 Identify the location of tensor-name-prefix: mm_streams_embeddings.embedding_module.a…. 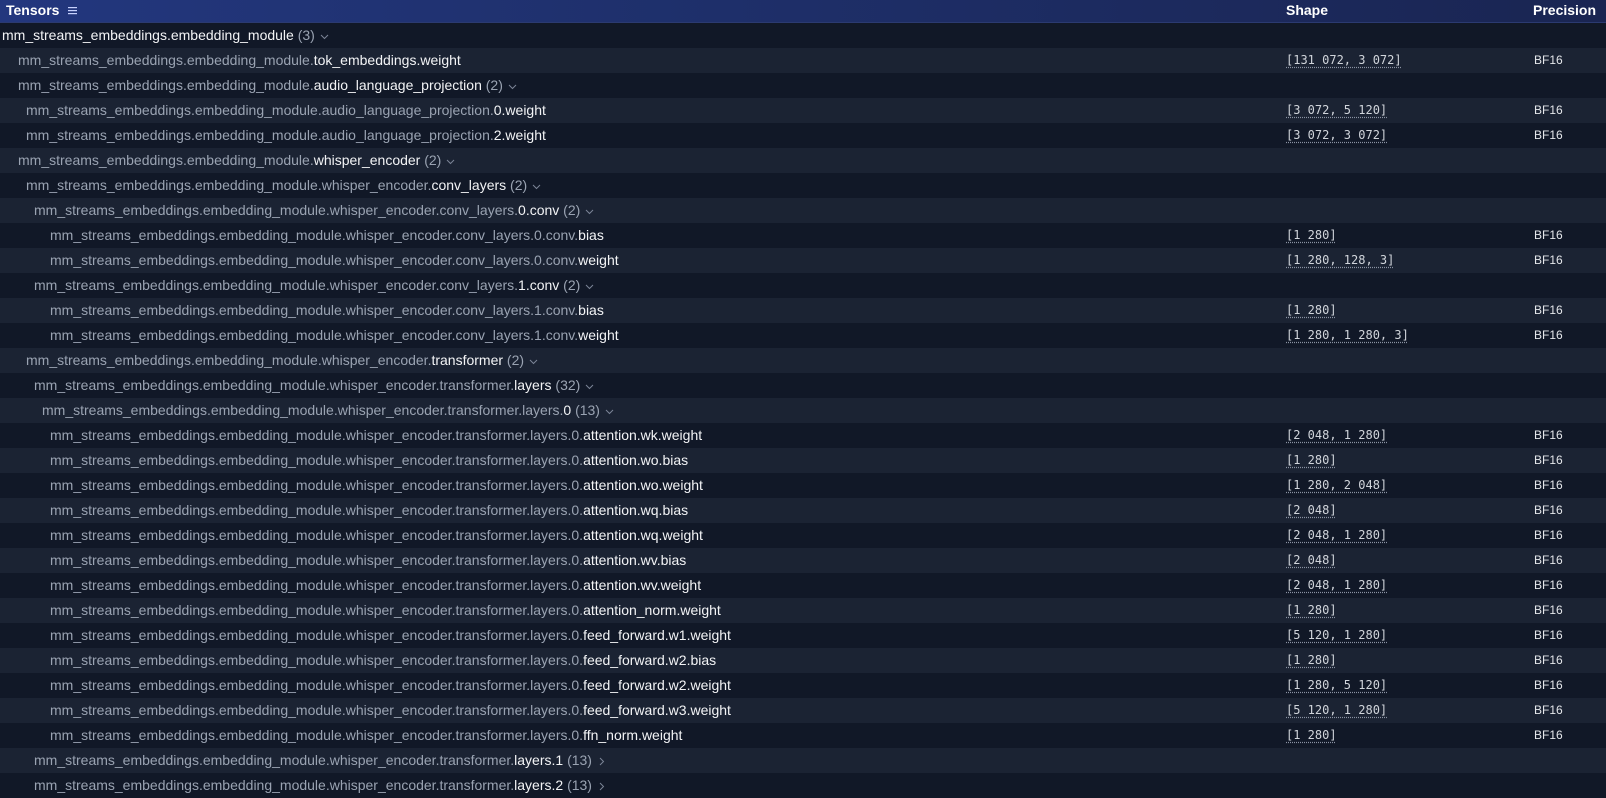
(260, 110).